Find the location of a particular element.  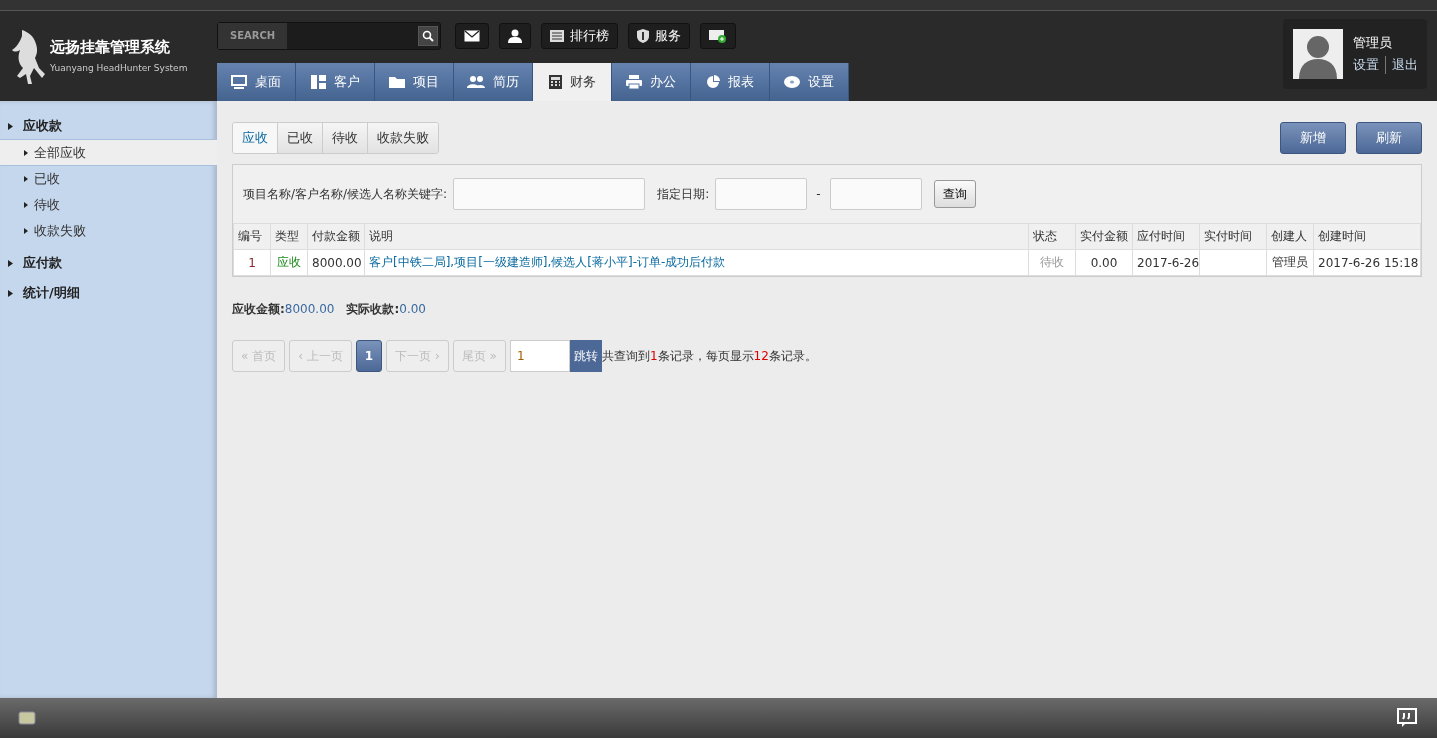

summary-value: 8000.00 is located at coordinates (309, 309).